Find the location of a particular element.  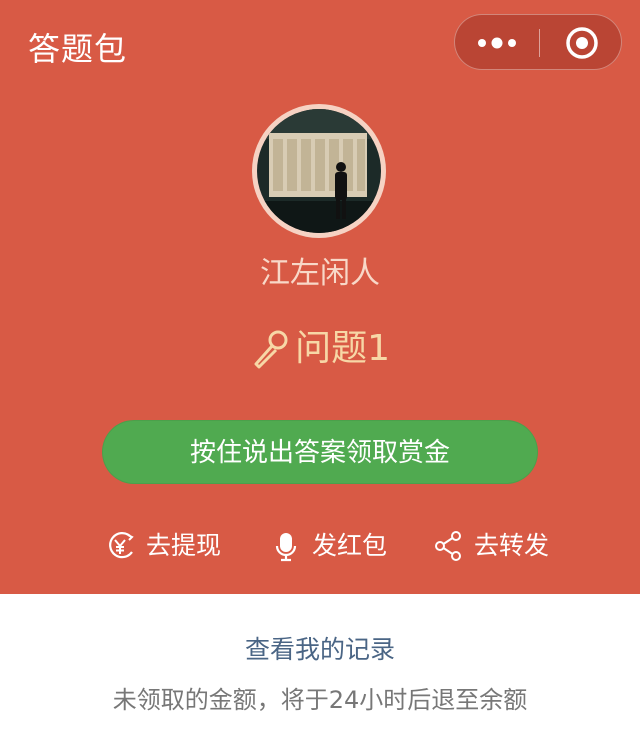

target-close-icon is located at coordinates (582, 43).